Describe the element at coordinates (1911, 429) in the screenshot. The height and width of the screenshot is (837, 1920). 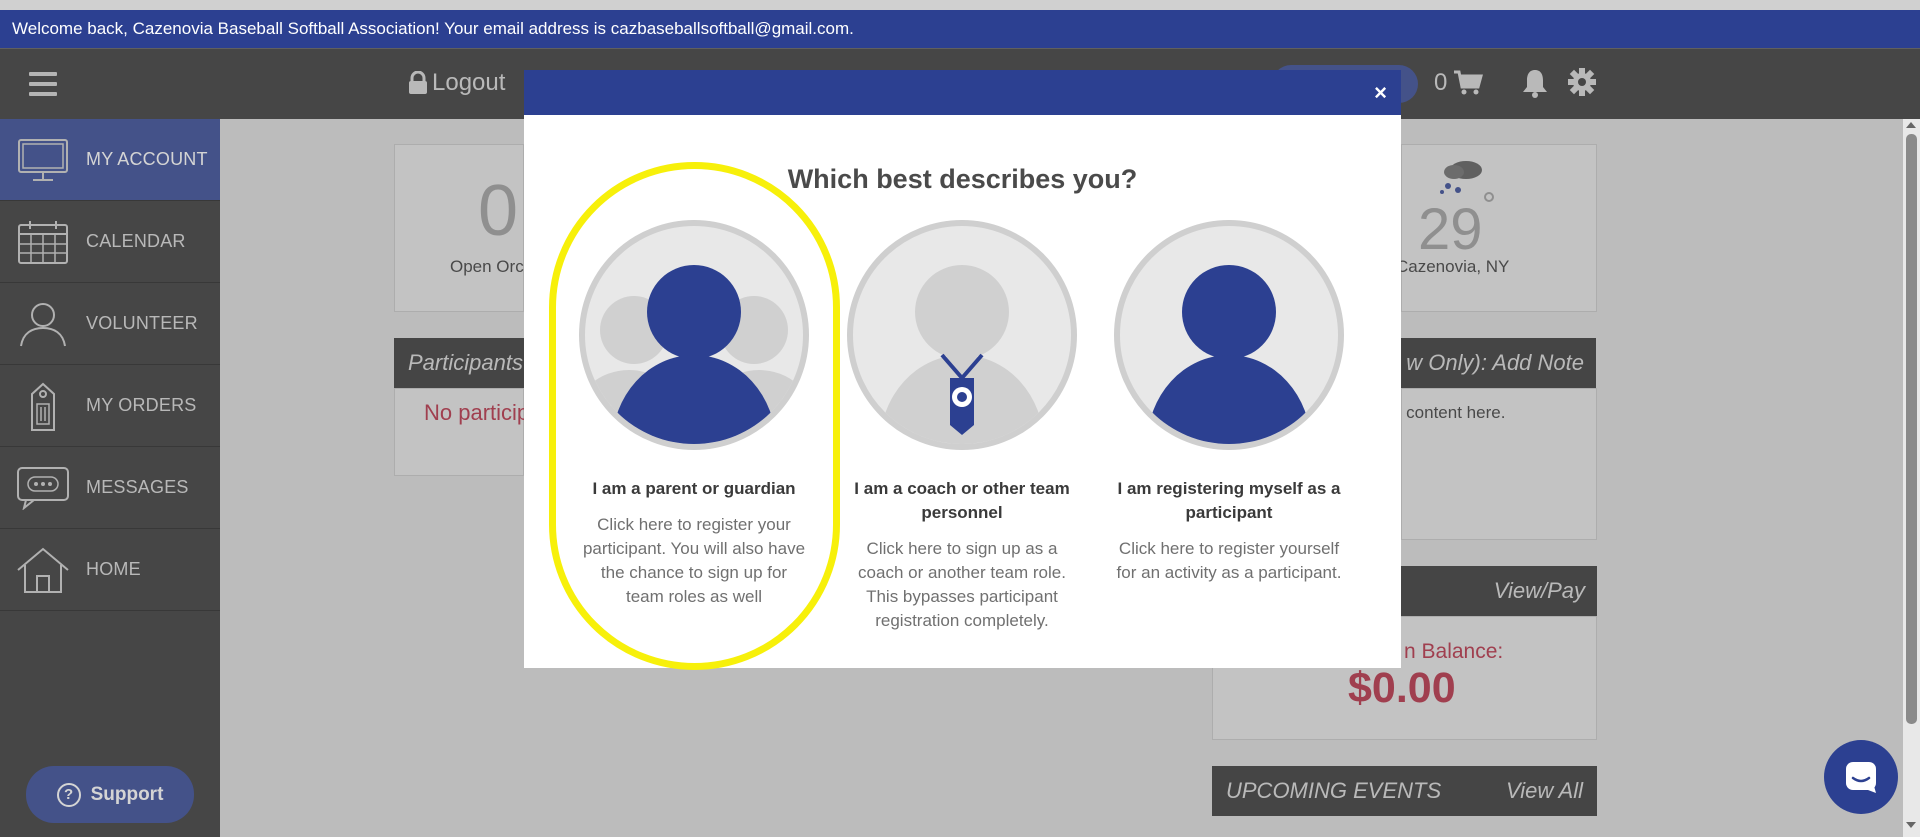
I see `scroll-thumb` at that location.